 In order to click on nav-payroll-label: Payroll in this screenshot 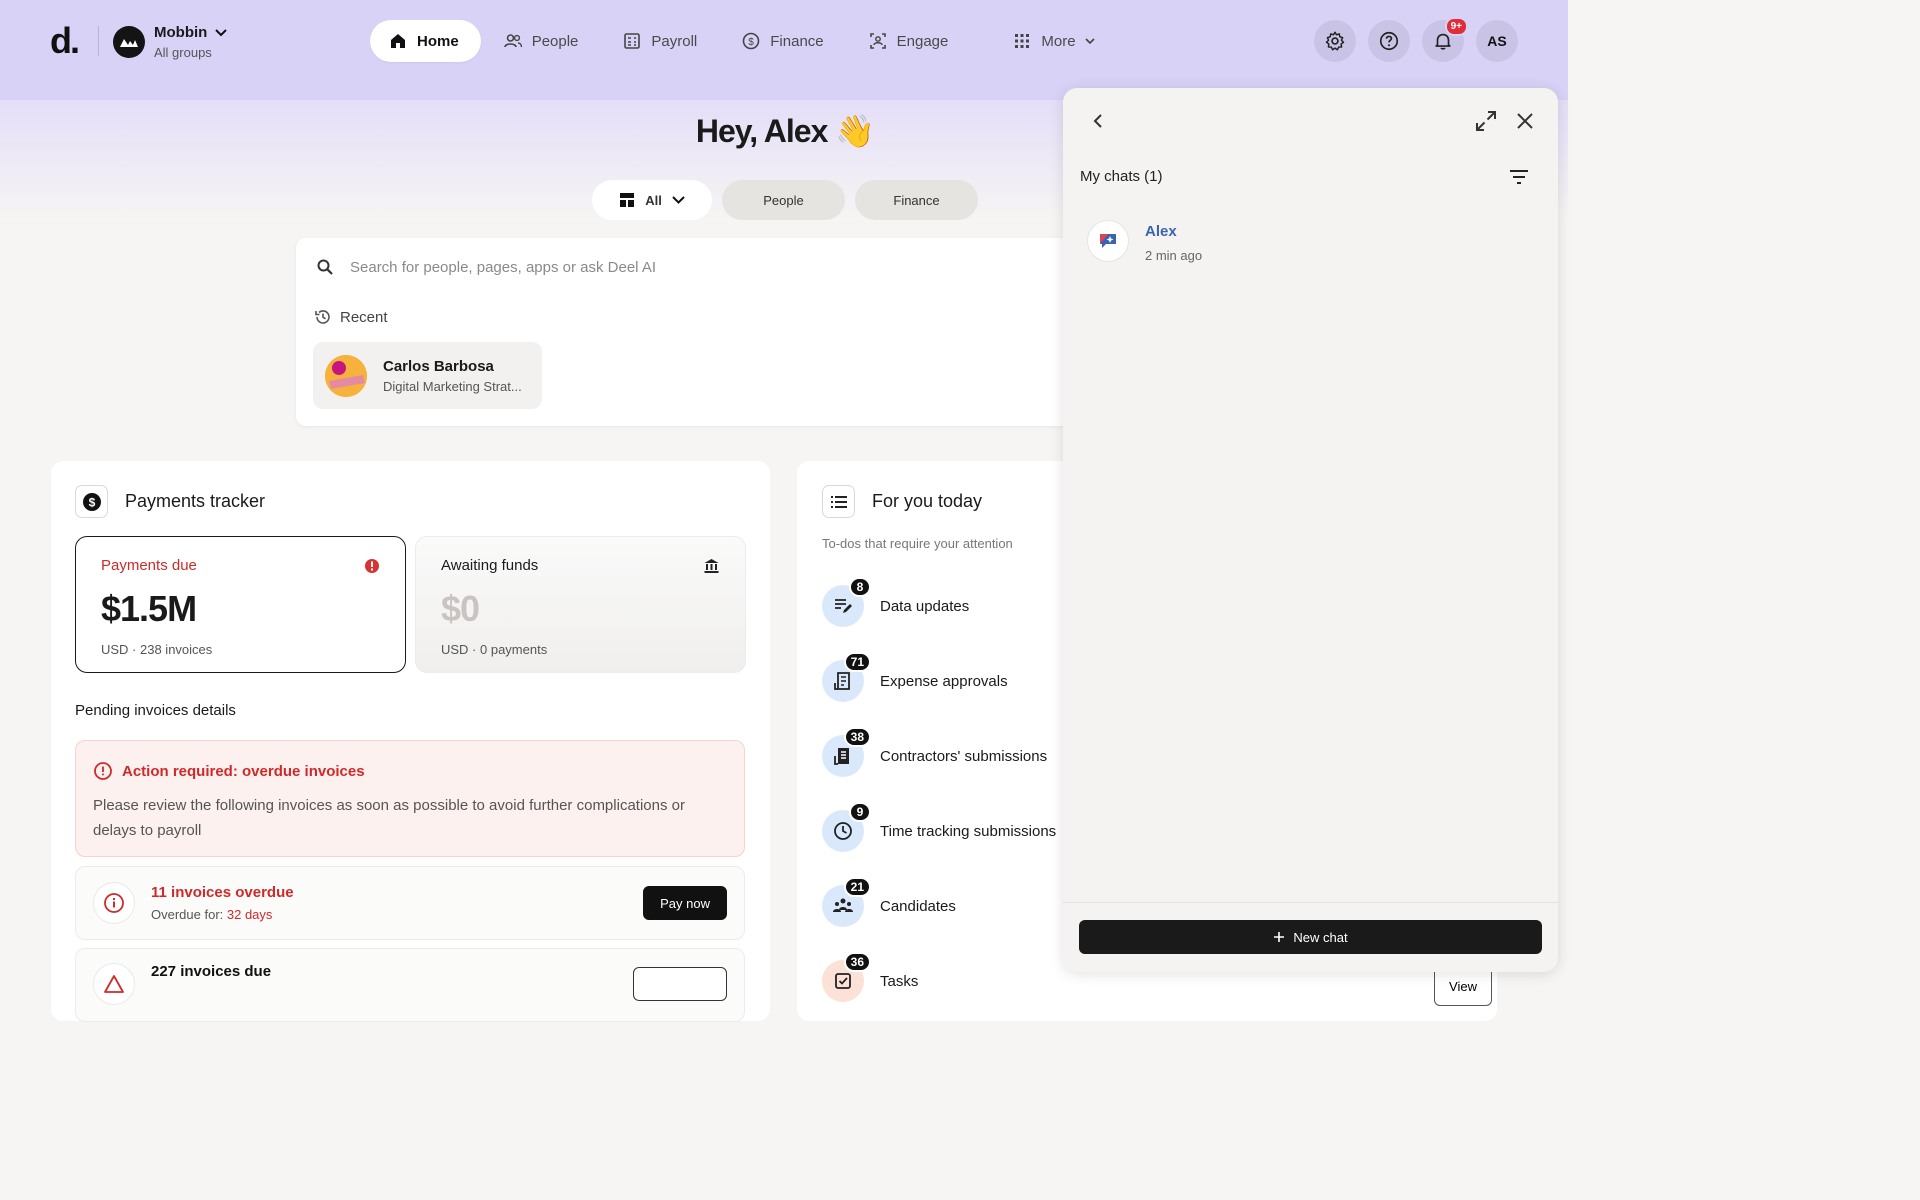, I will do `click(674, 41)`.